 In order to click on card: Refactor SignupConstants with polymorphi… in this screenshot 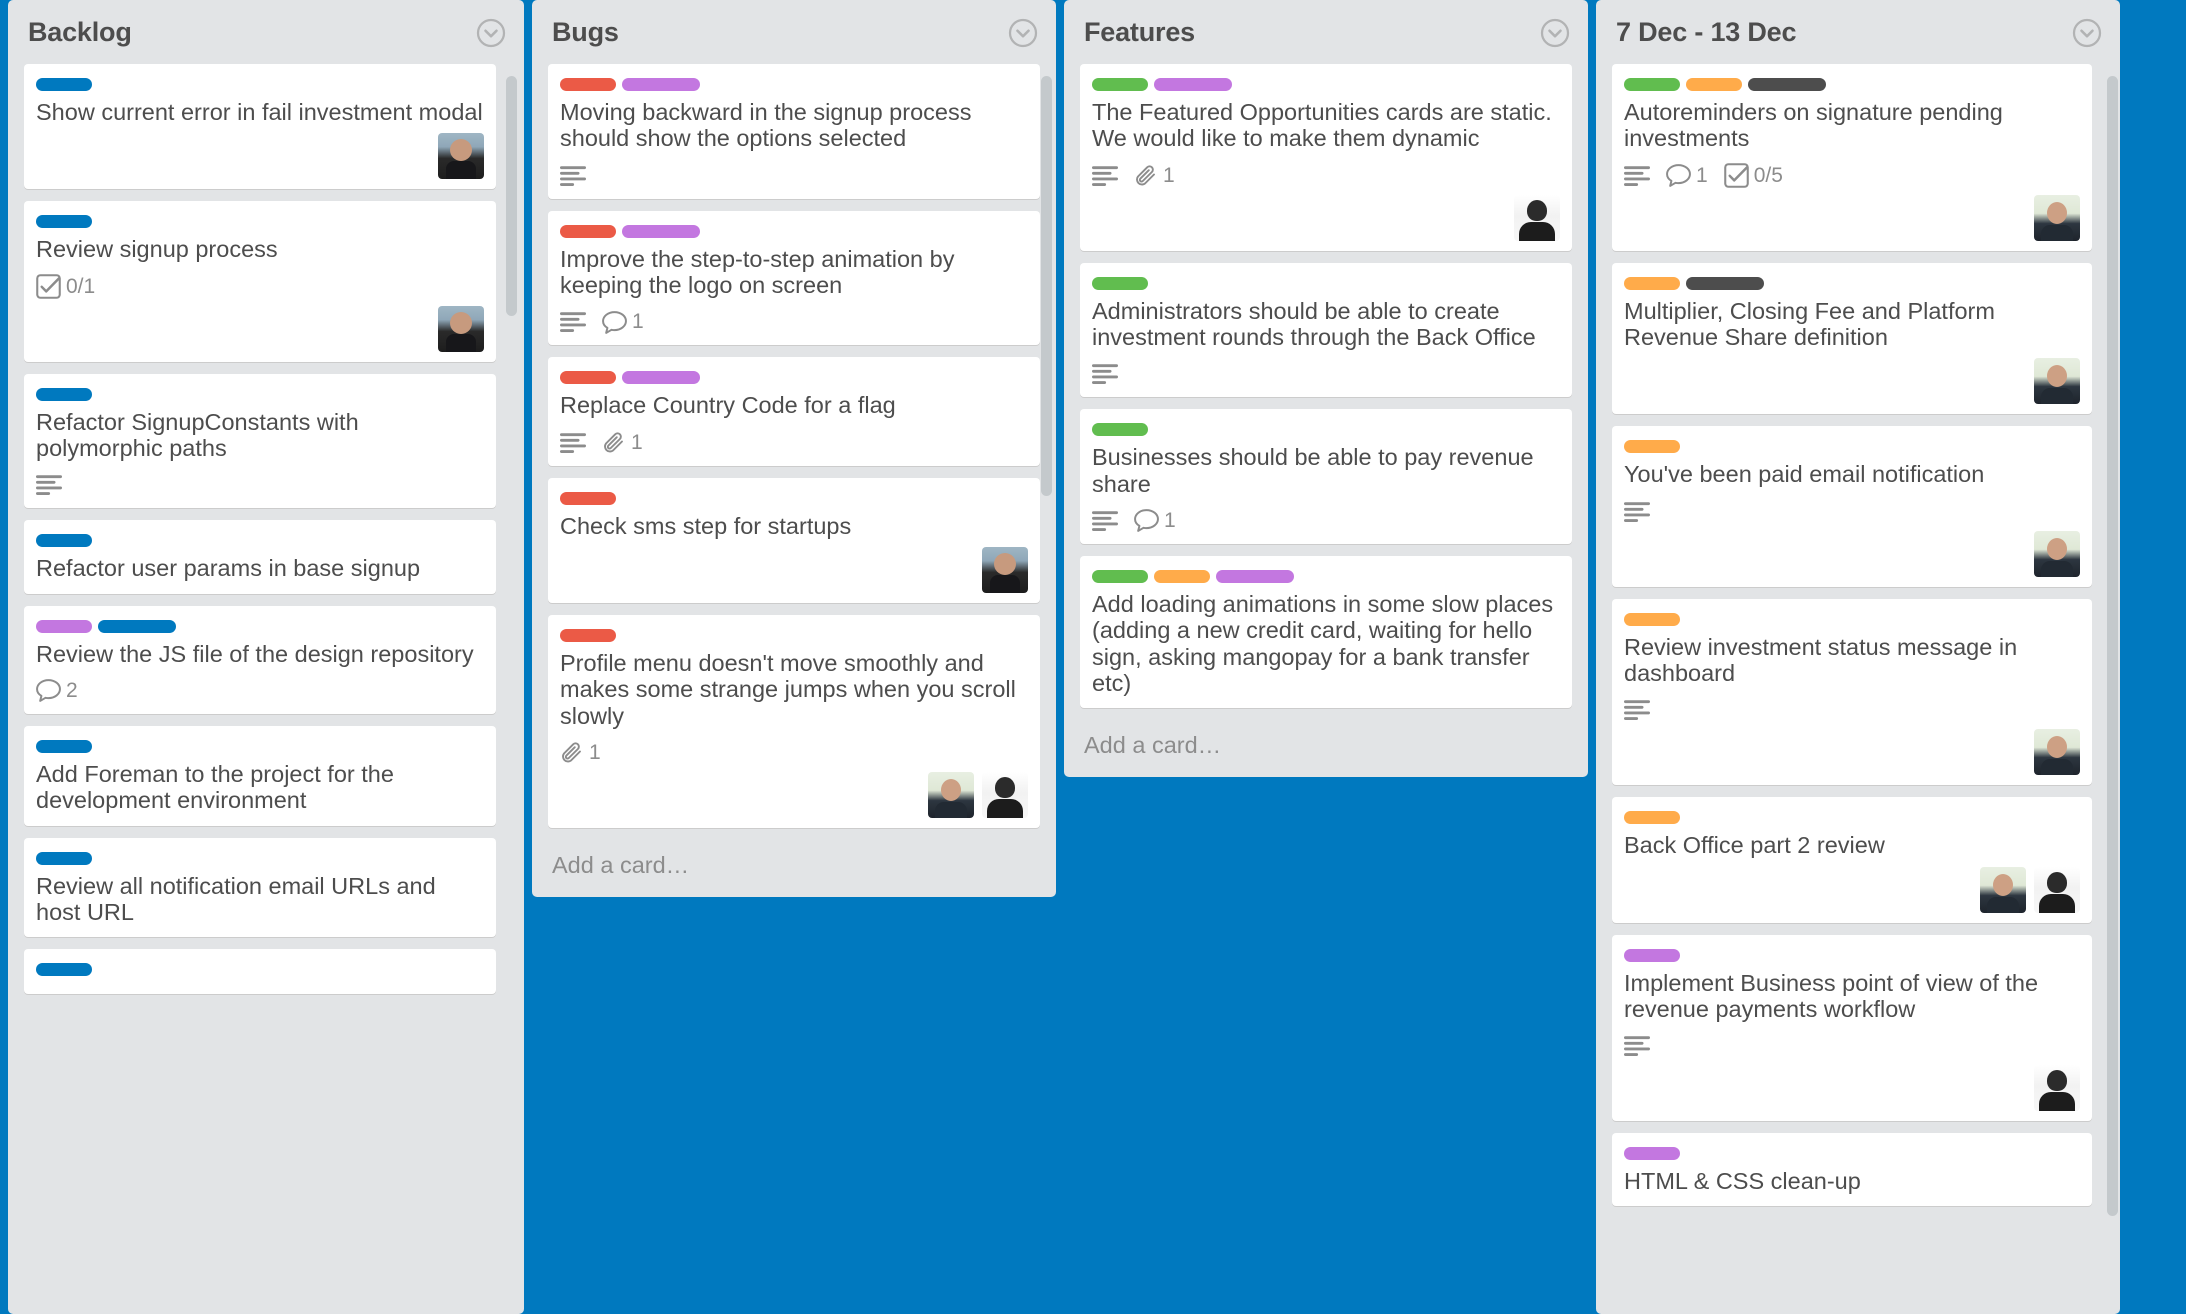, I will do `click(260, 441)`.